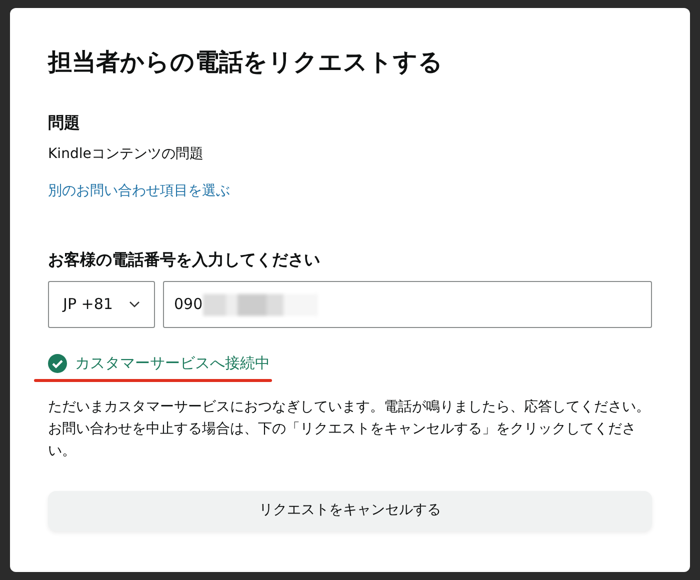  Describe the element at coordinates (101, 304) in the screenshot. I see `country-code-select: JP +81` at that location.